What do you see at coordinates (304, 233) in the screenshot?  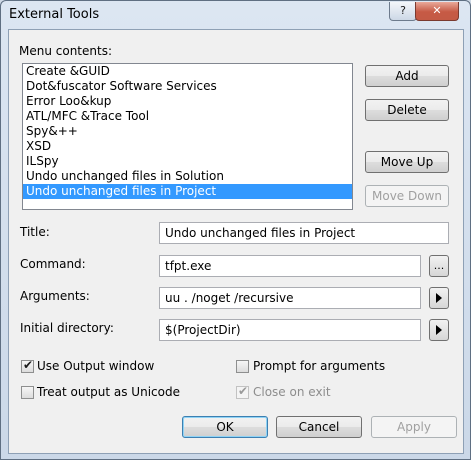 I see `title-field: Undo unchanged files in Project` at bounding box center [304, 233].